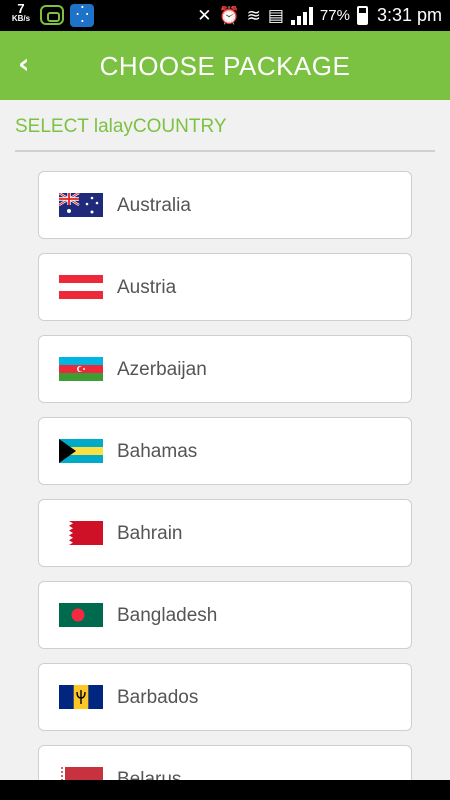 This screenshot has width=450, height=800. Describe the element at coordinates (82, 15) in the screenshot. I see `app-notification-icon` at that location.